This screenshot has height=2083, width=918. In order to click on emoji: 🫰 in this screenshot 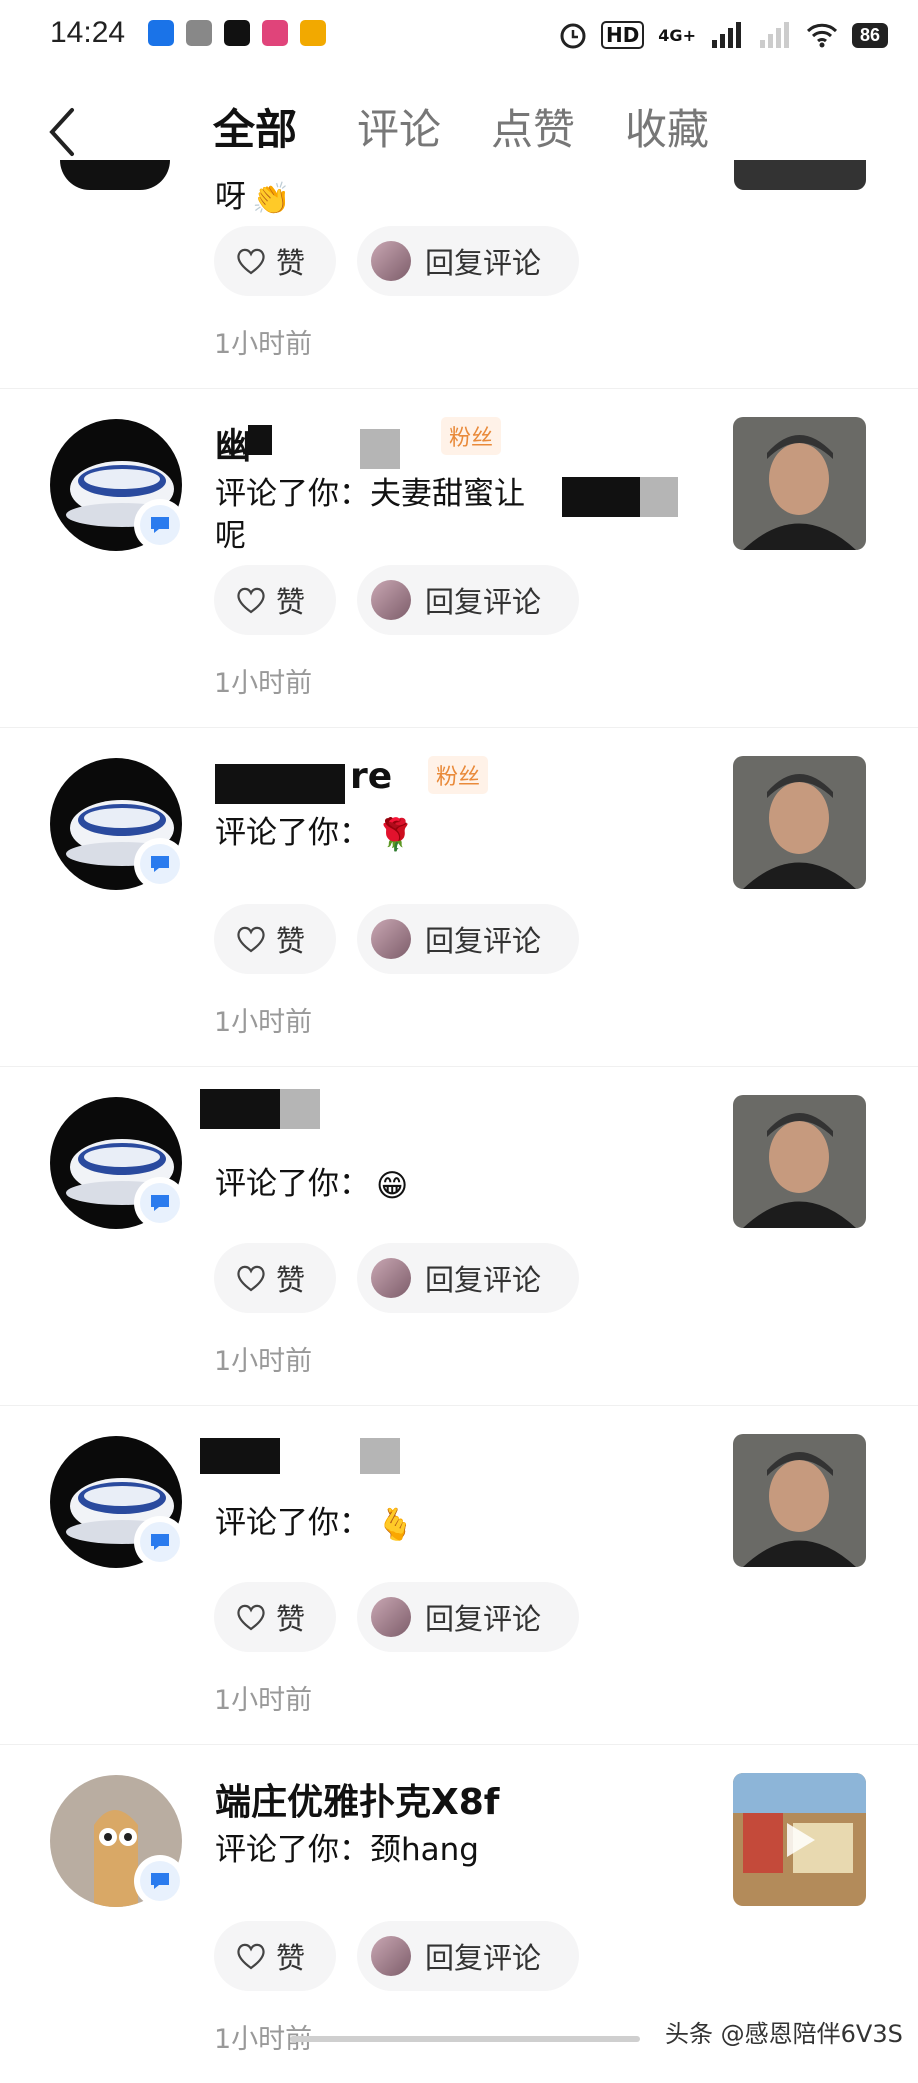, I will do `click(395, 1524)`.